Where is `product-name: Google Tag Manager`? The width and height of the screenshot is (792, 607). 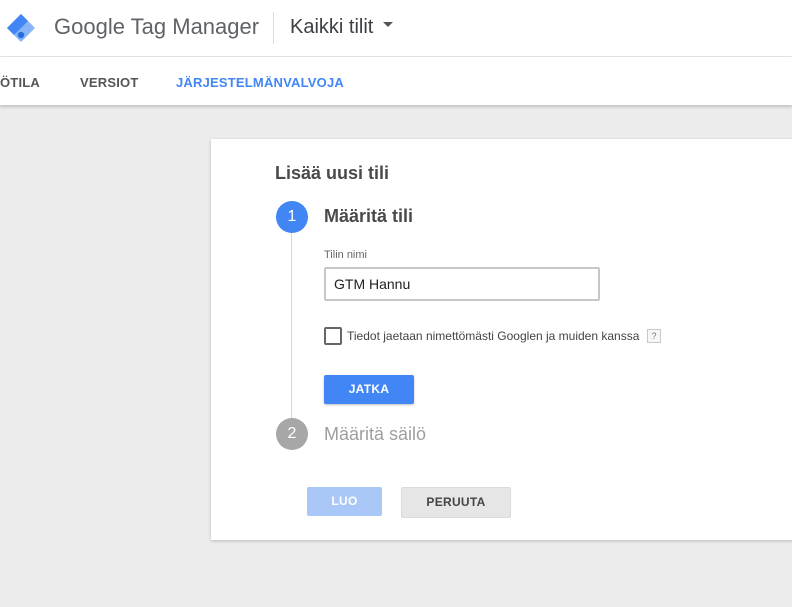 product-name: Google Tag Manager is located at coordinates (157, 26).